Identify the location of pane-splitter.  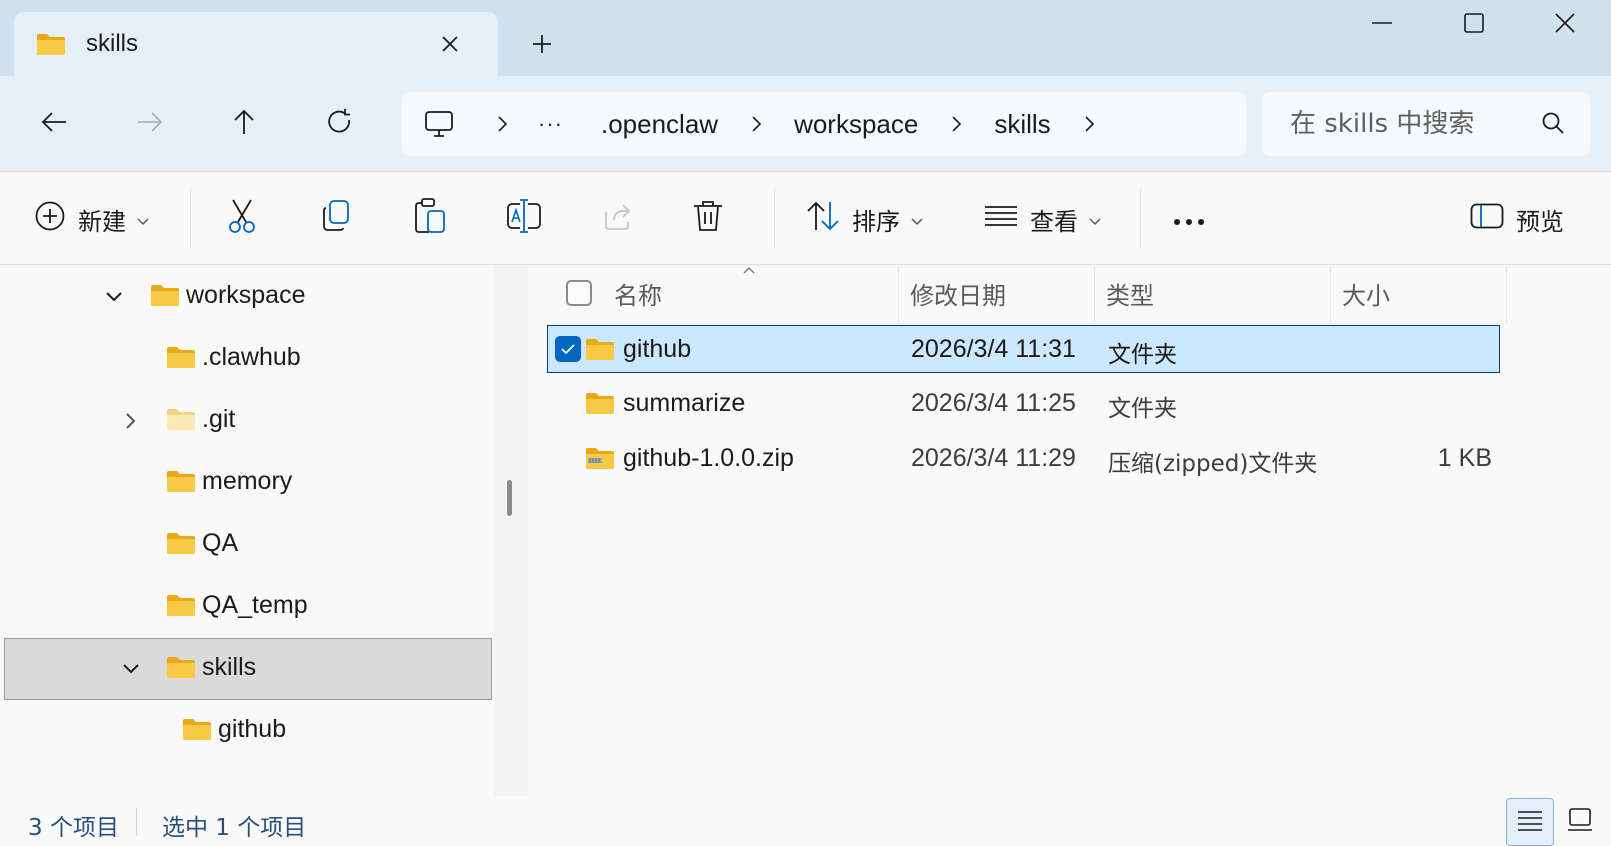
(511, 531).